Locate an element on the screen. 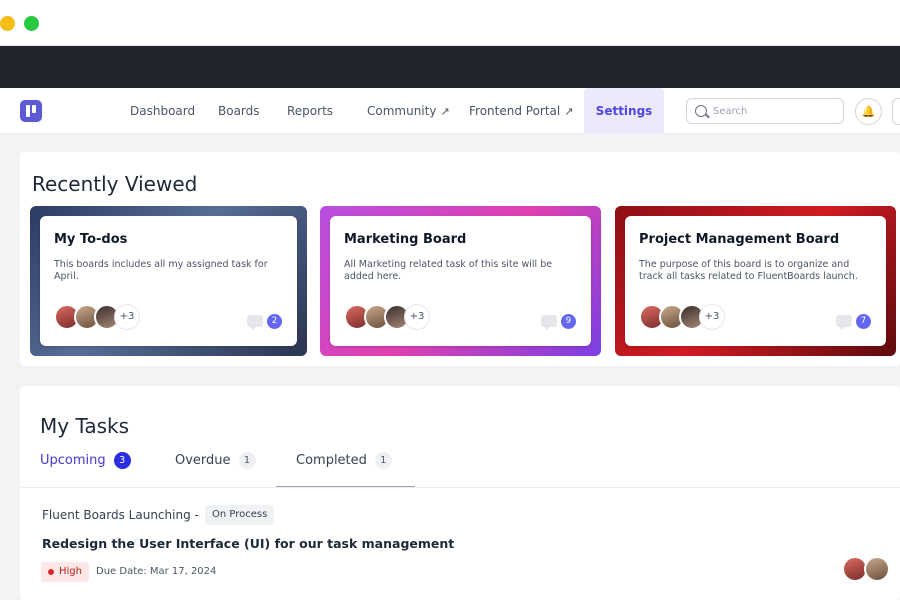 This screenshot has width=900, height=600. tab-overdue: Overdue 1 is located at coordinates (215, 470).